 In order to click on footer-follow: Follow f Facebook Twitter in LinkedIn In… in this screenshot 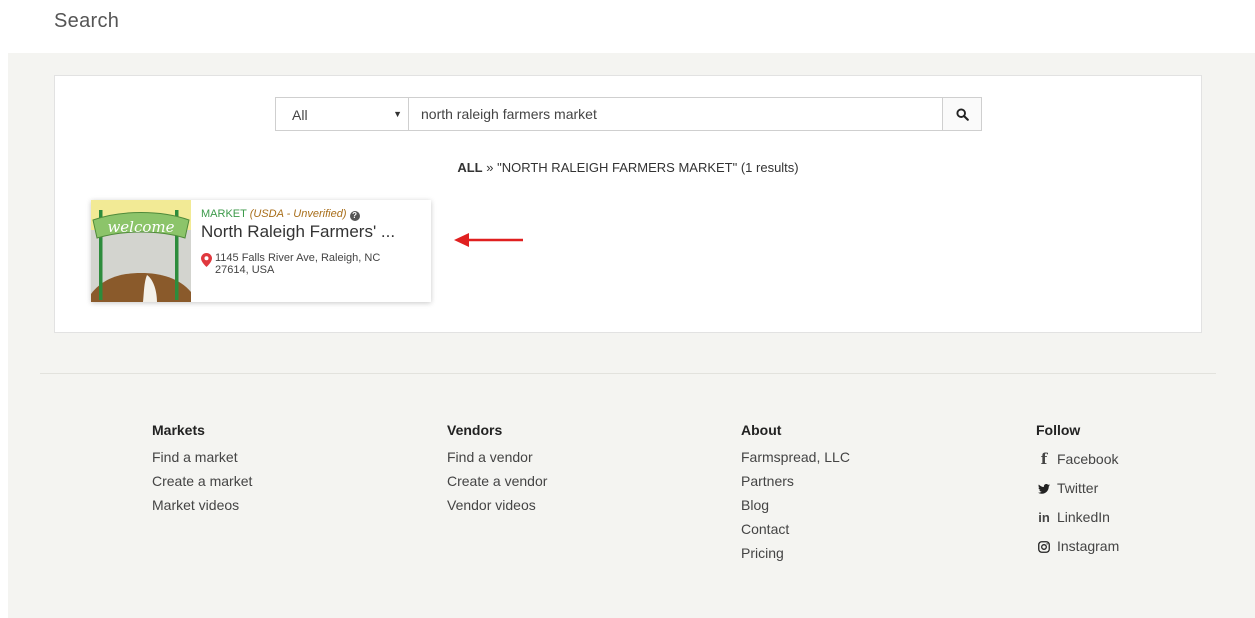, I will do `click(1077, 491)`.